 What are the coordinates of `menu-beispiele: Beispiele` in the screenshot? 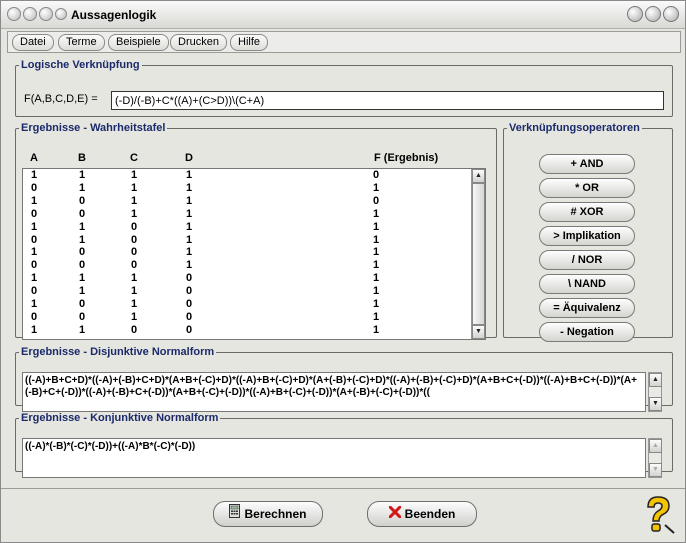 It's located at (138, 42).